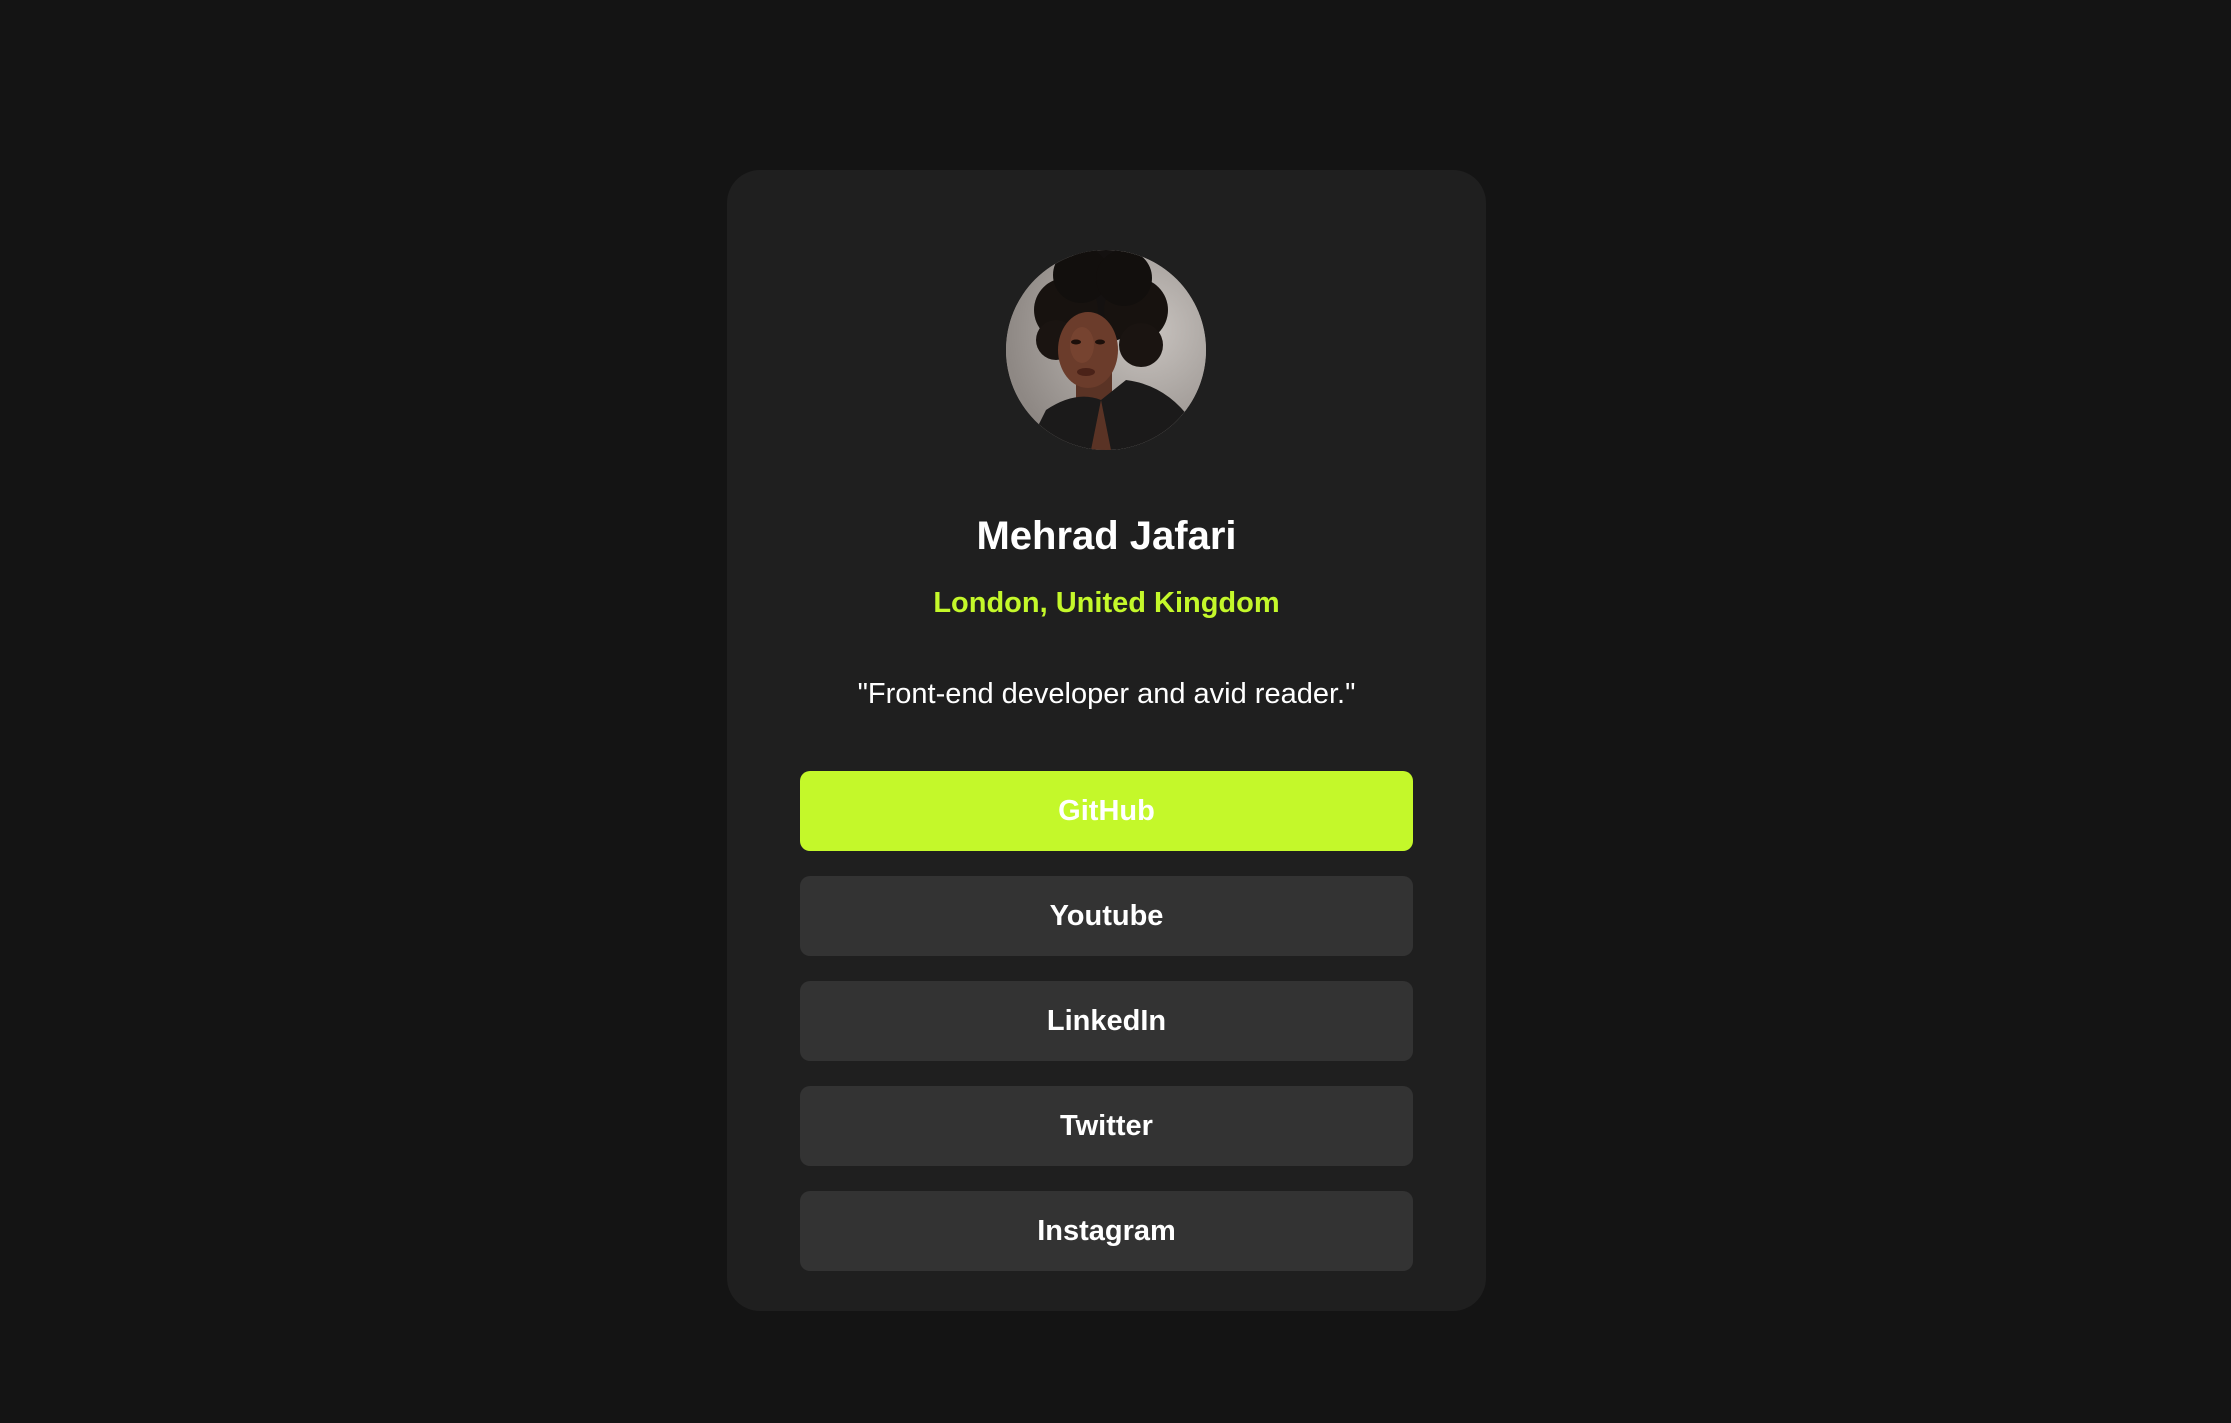  What do you see at coordinates (1106, 603) in the screenshot?
I see `profile-location: London, United Kingdom` at bounding box center [1106, 603].